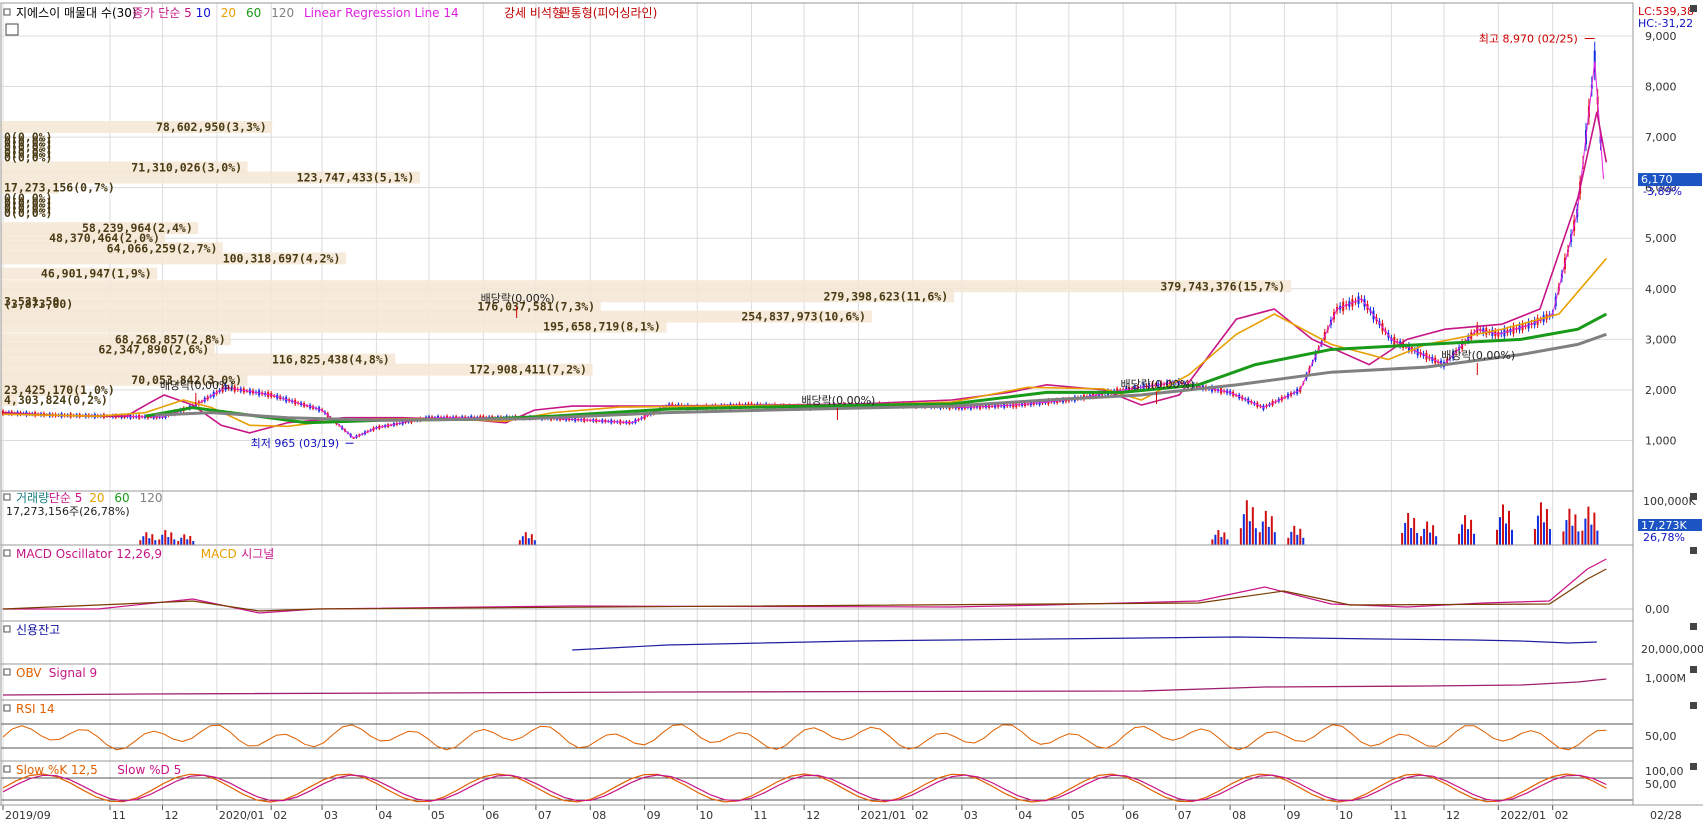  What do you see at coordinates (1661, 289) in the screenshot?
I see `price-y-tick: 4,000` at bounding box center [1661, 289].